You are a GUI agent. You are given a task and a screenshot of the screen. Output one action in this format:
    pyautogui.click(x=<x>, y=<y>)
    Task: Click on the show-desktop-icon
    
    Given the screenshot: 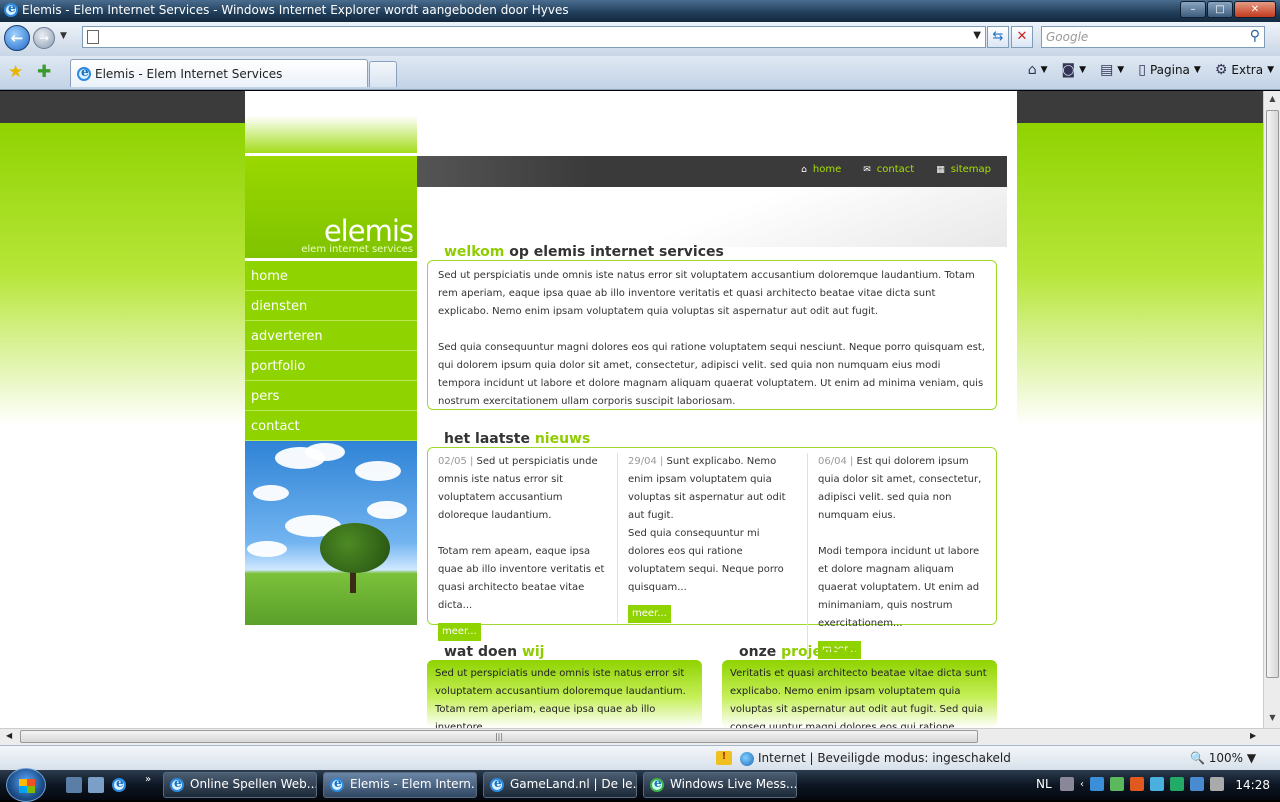 What is the action you would take?
    pyautogui.click(x=74, y=785)
    